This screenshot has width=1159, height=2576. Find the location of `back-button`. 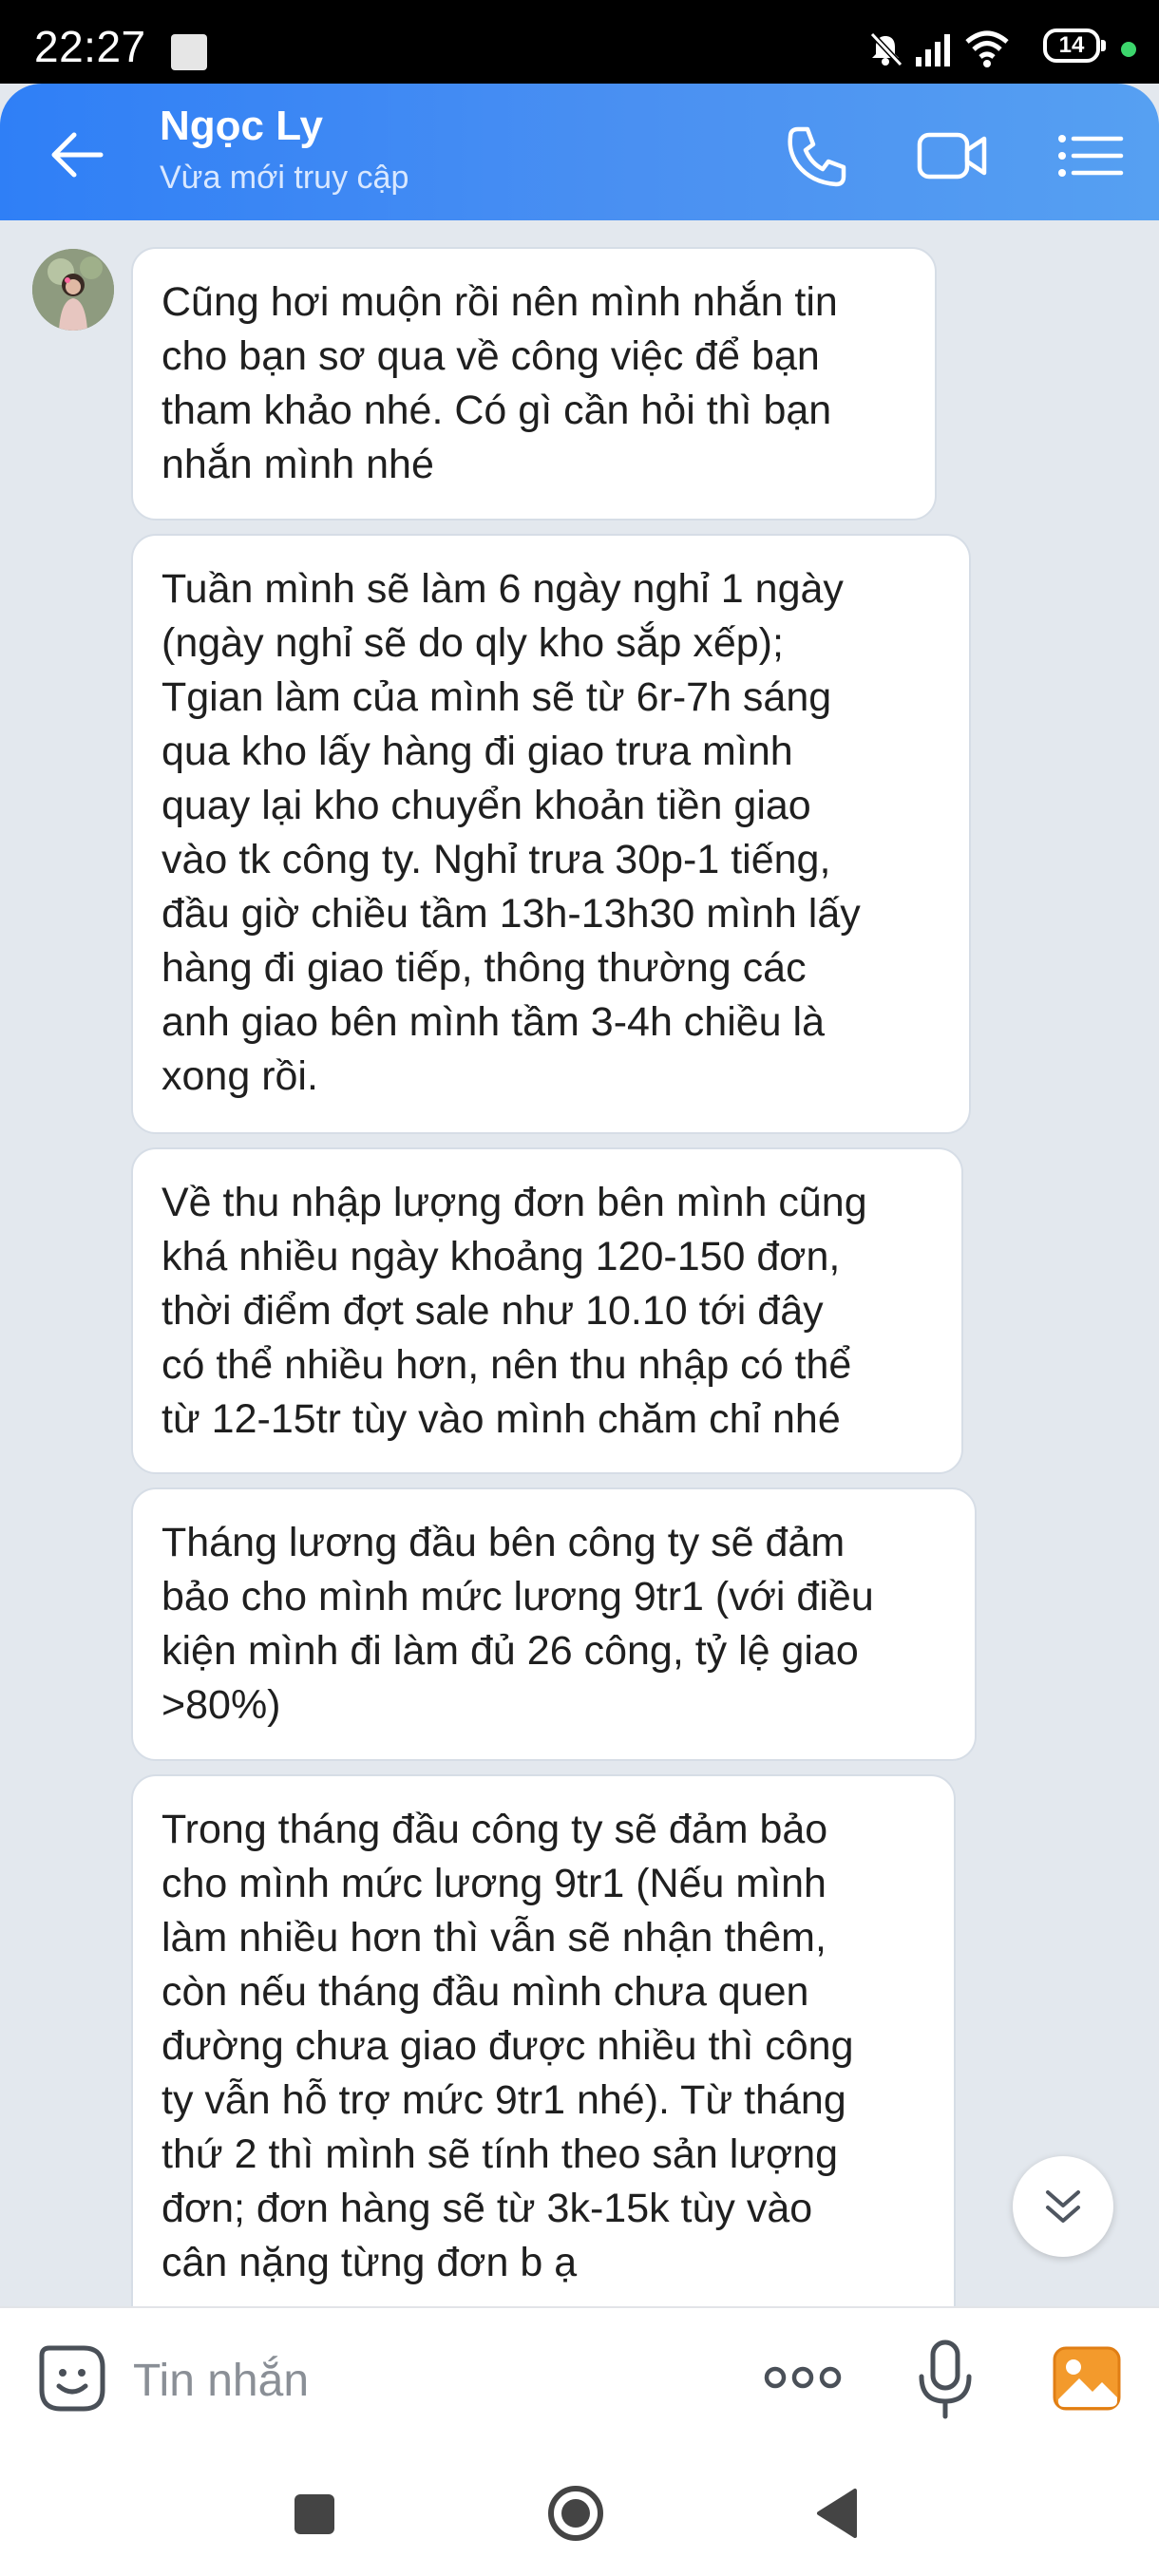

back-button is located at coordinates (77, 155).